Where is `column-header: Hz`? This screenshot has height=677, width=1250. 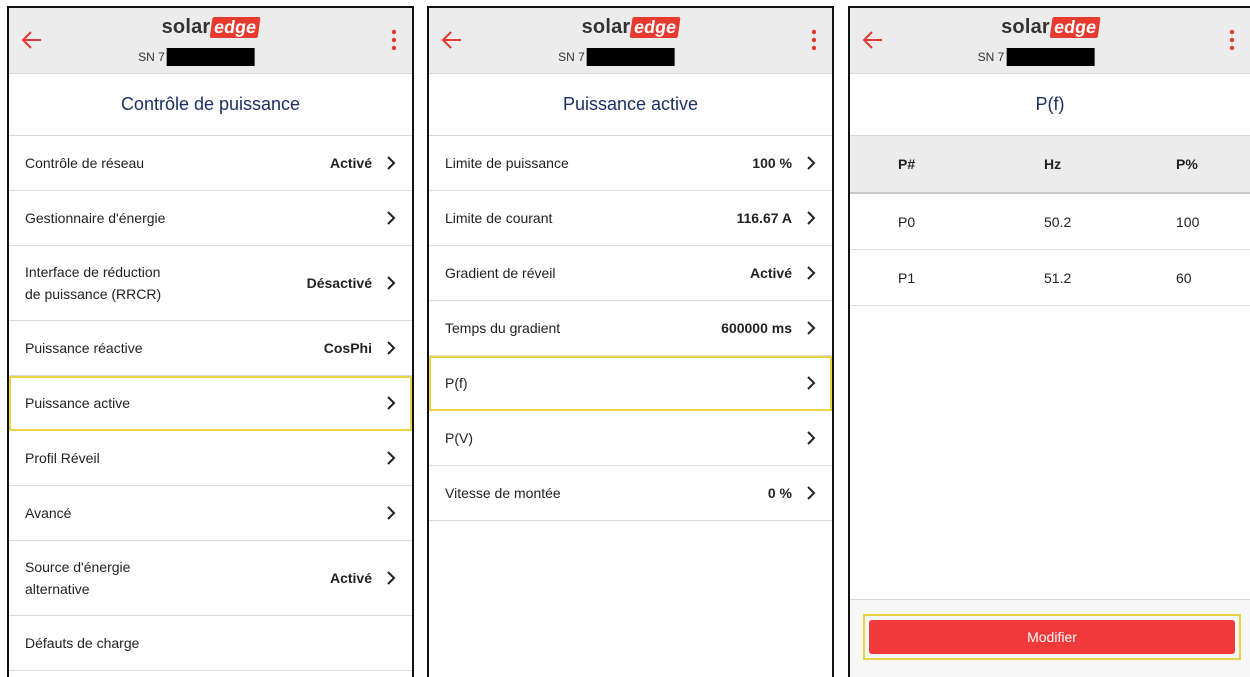 column-header: Hz is located at coordinates (1053, 164).